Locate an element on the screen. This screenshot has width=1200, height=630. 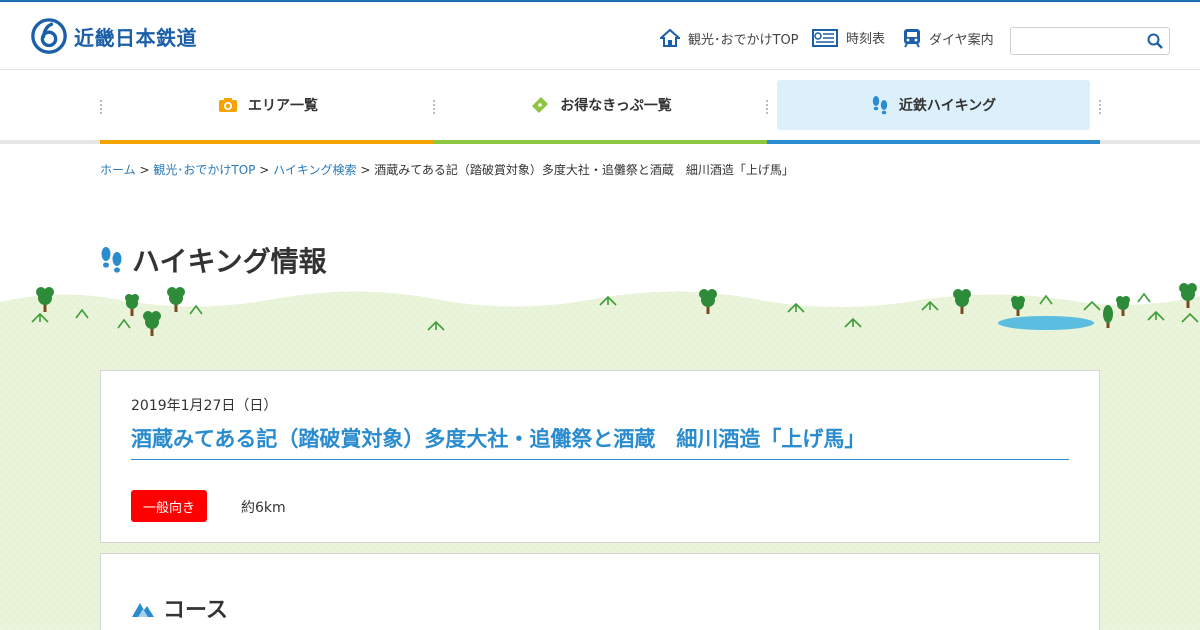
page-title: ハイキング情報 is located at coordinates (213, 260).